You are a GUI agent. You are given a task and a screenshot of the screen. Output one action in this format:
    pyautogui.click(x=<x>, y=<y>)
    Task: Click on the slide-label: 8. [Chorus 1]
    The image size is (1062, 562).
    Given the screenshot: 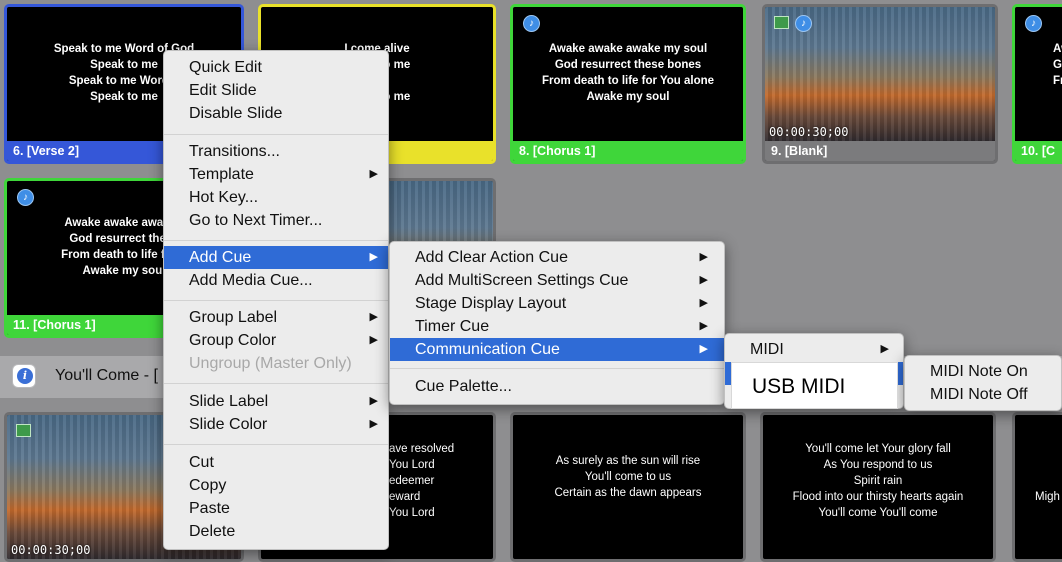 What is the action you would take?
    pyautogui.click(x=628, y=151)
    